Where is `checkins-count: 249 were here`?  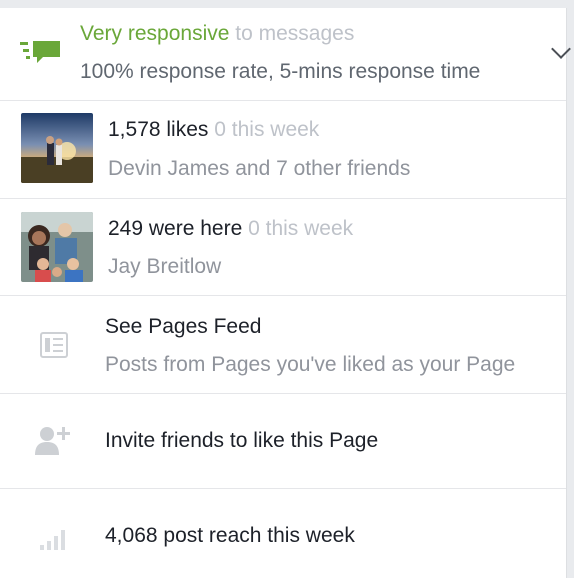 checkins-count: 249 were here is located at coordinates (175, 228).